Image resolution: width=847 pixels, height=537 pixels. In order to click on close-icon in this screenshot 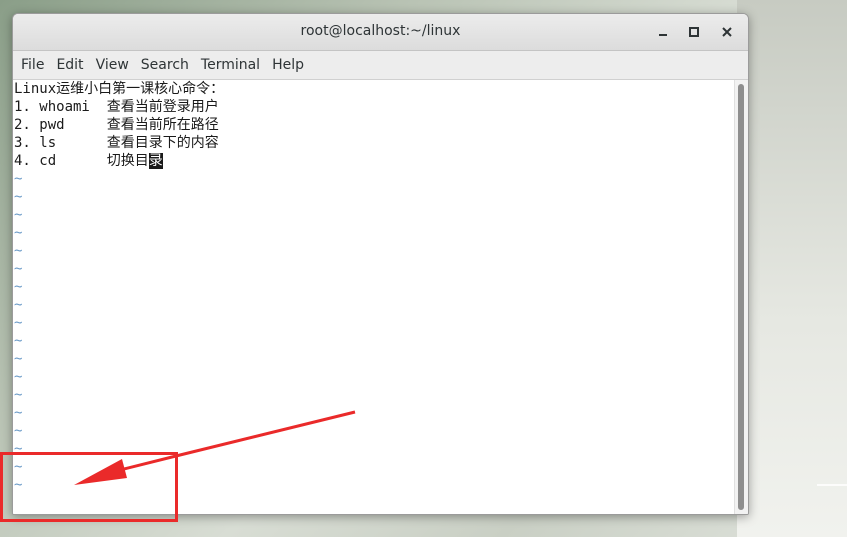, I will do `click(727, 32)`.